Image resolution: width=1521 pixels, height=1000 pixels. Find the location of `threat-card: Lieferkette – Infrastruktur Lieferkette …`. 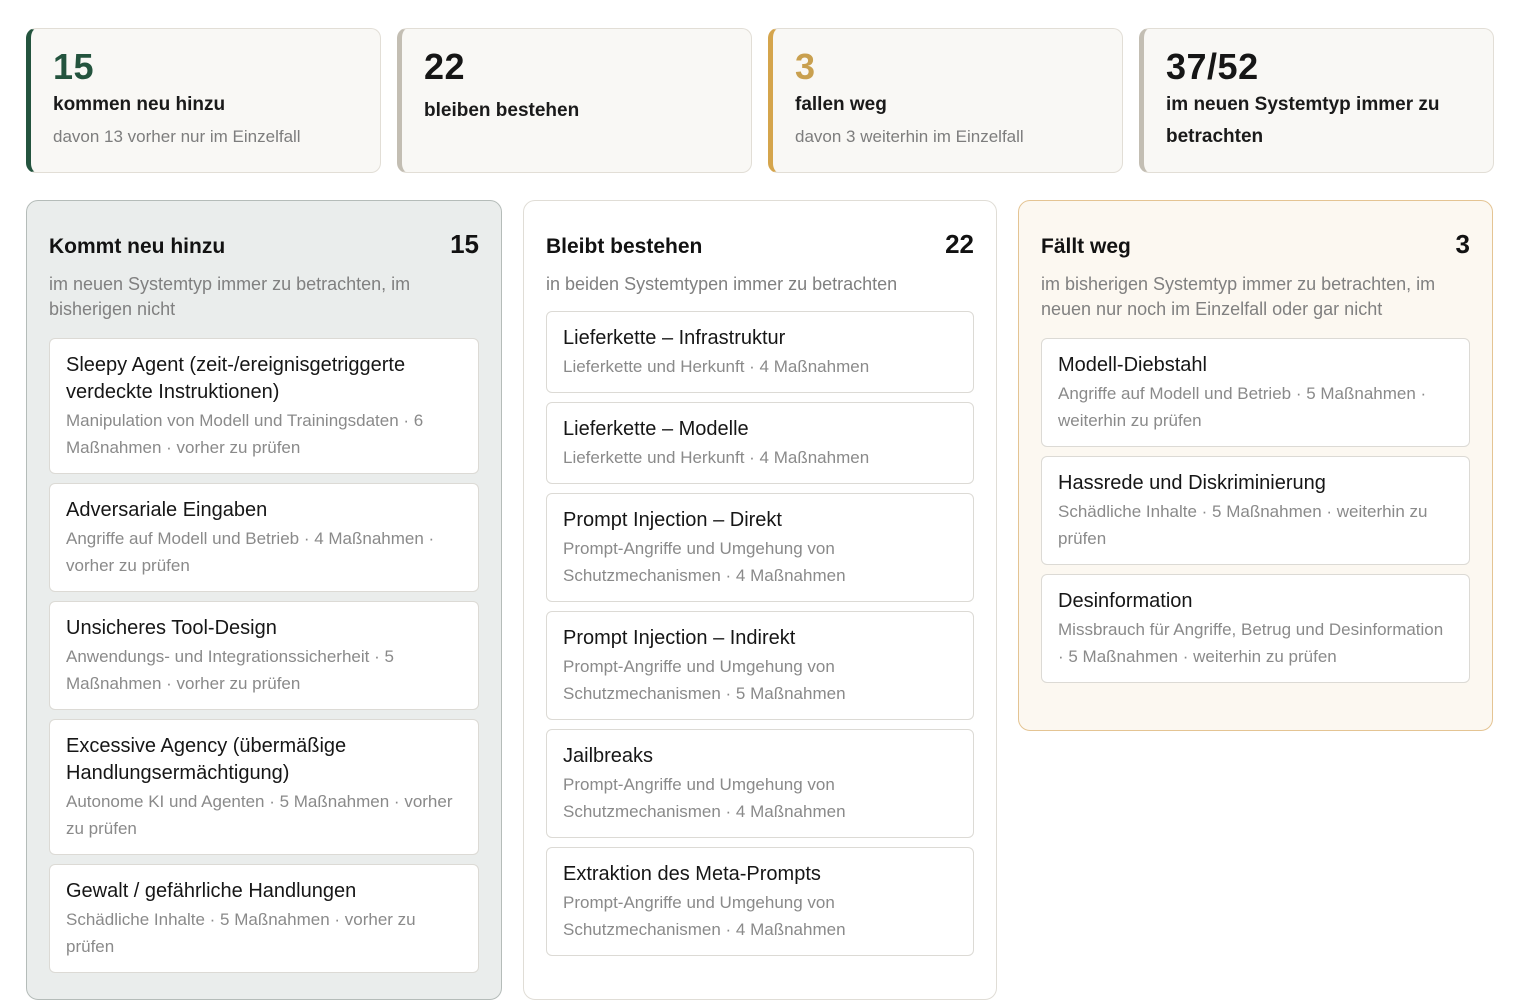

threat-card: Lieferkette – Infrastruktur Lieferkette … is located at coordinates (760, 352).